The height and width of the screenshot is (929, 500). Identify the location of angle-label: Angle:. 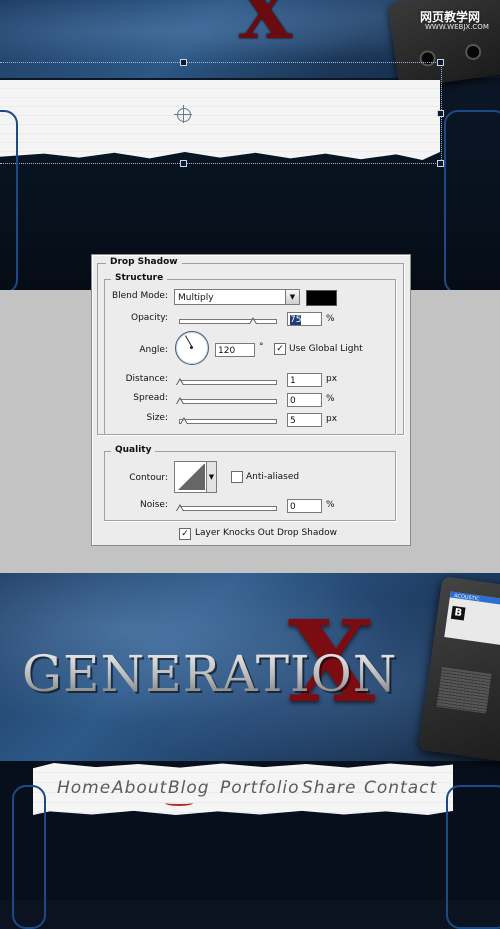
(153, 350).